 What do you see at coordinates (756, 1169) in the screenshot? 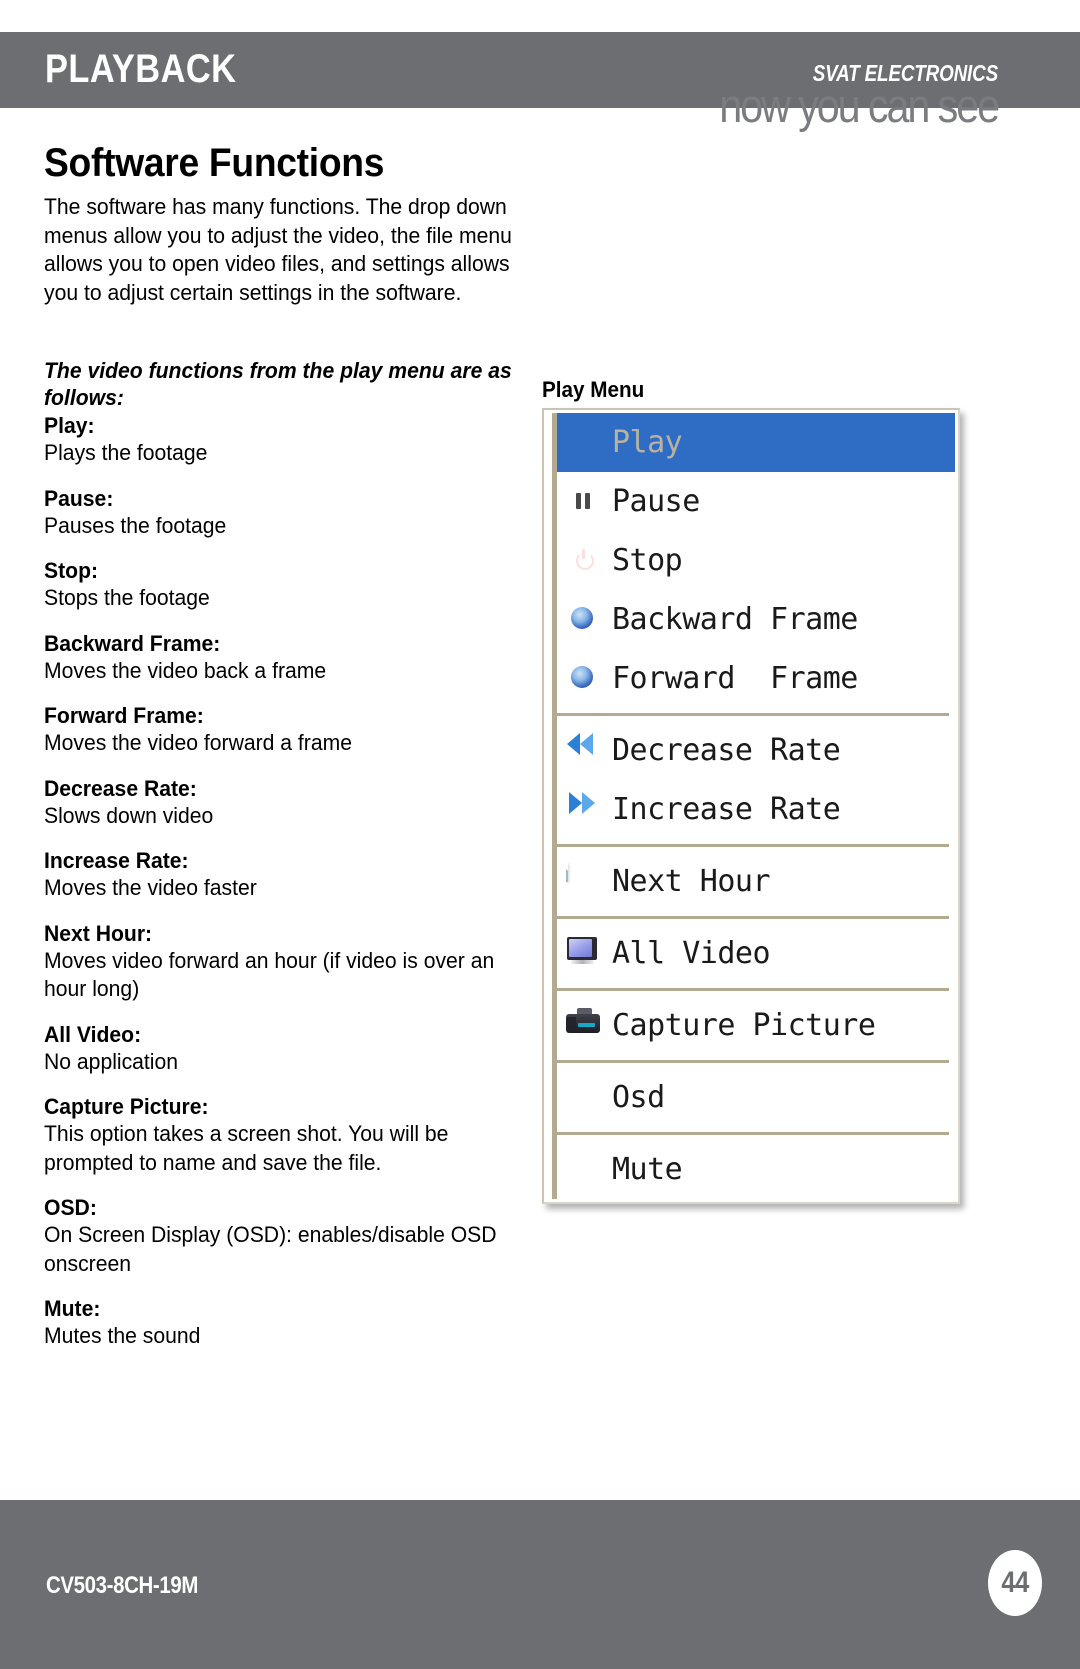
I see `menu-item-mute: Mute` at bounding box center [756, 1169].